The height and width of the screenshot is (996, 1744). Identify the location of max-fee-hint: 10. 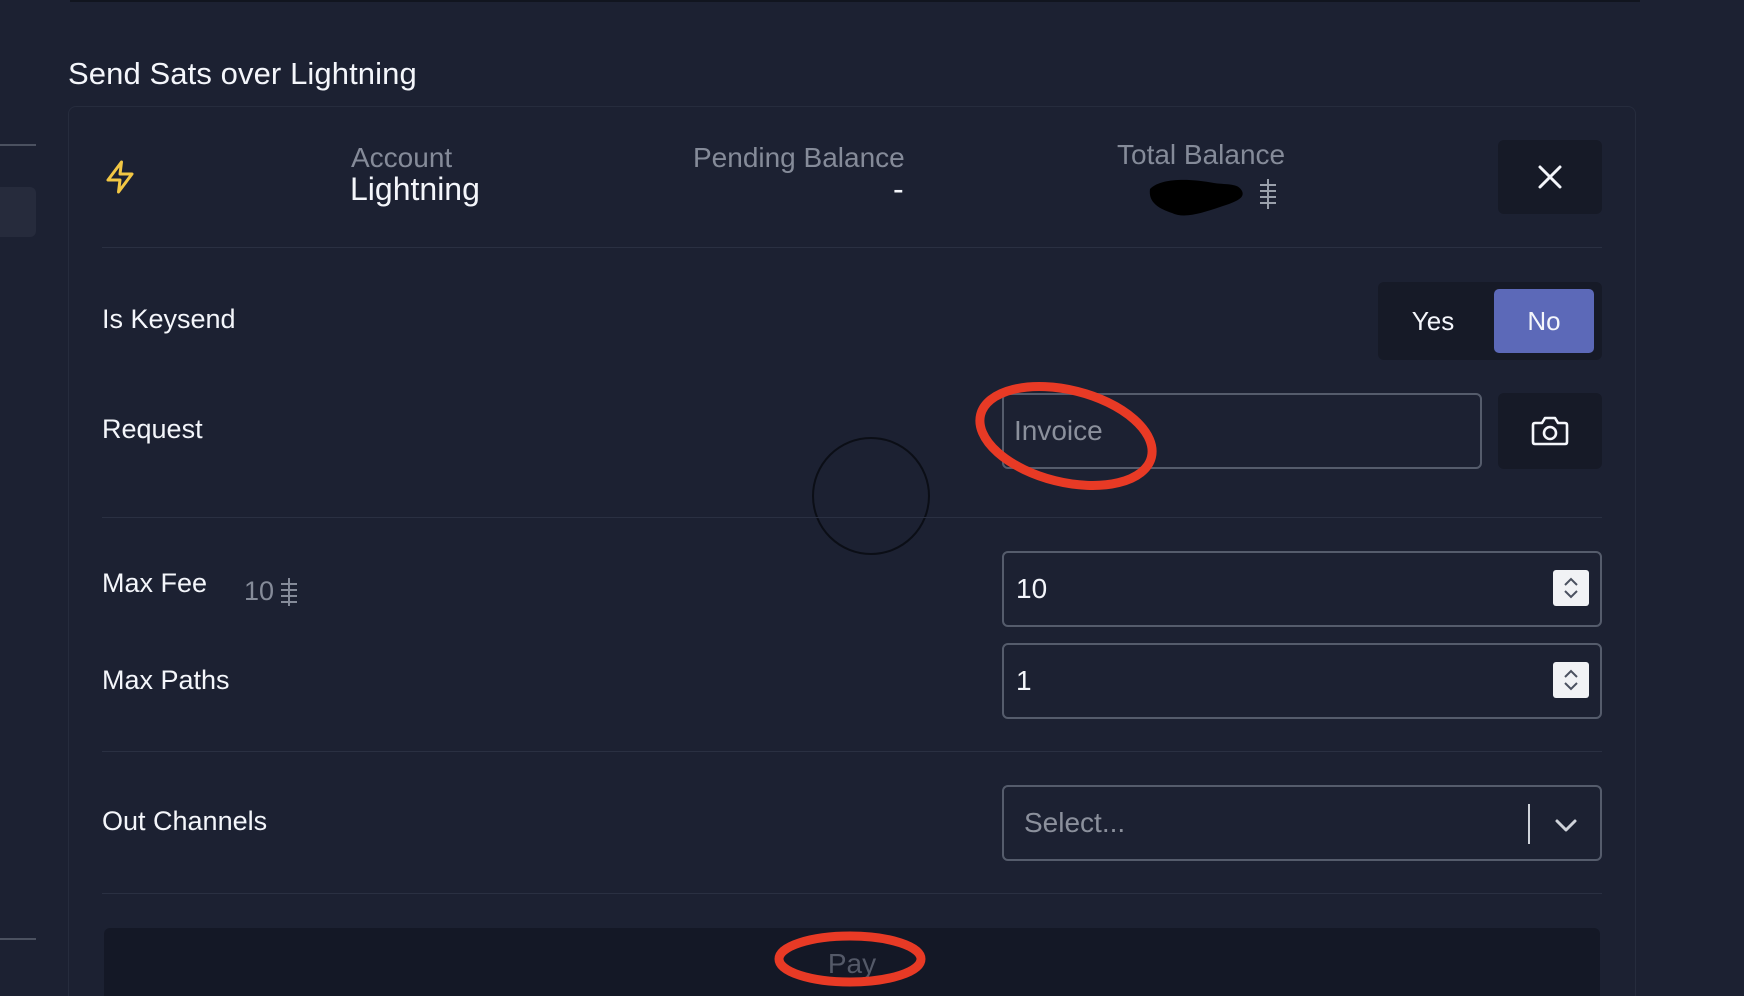
(271, 591).